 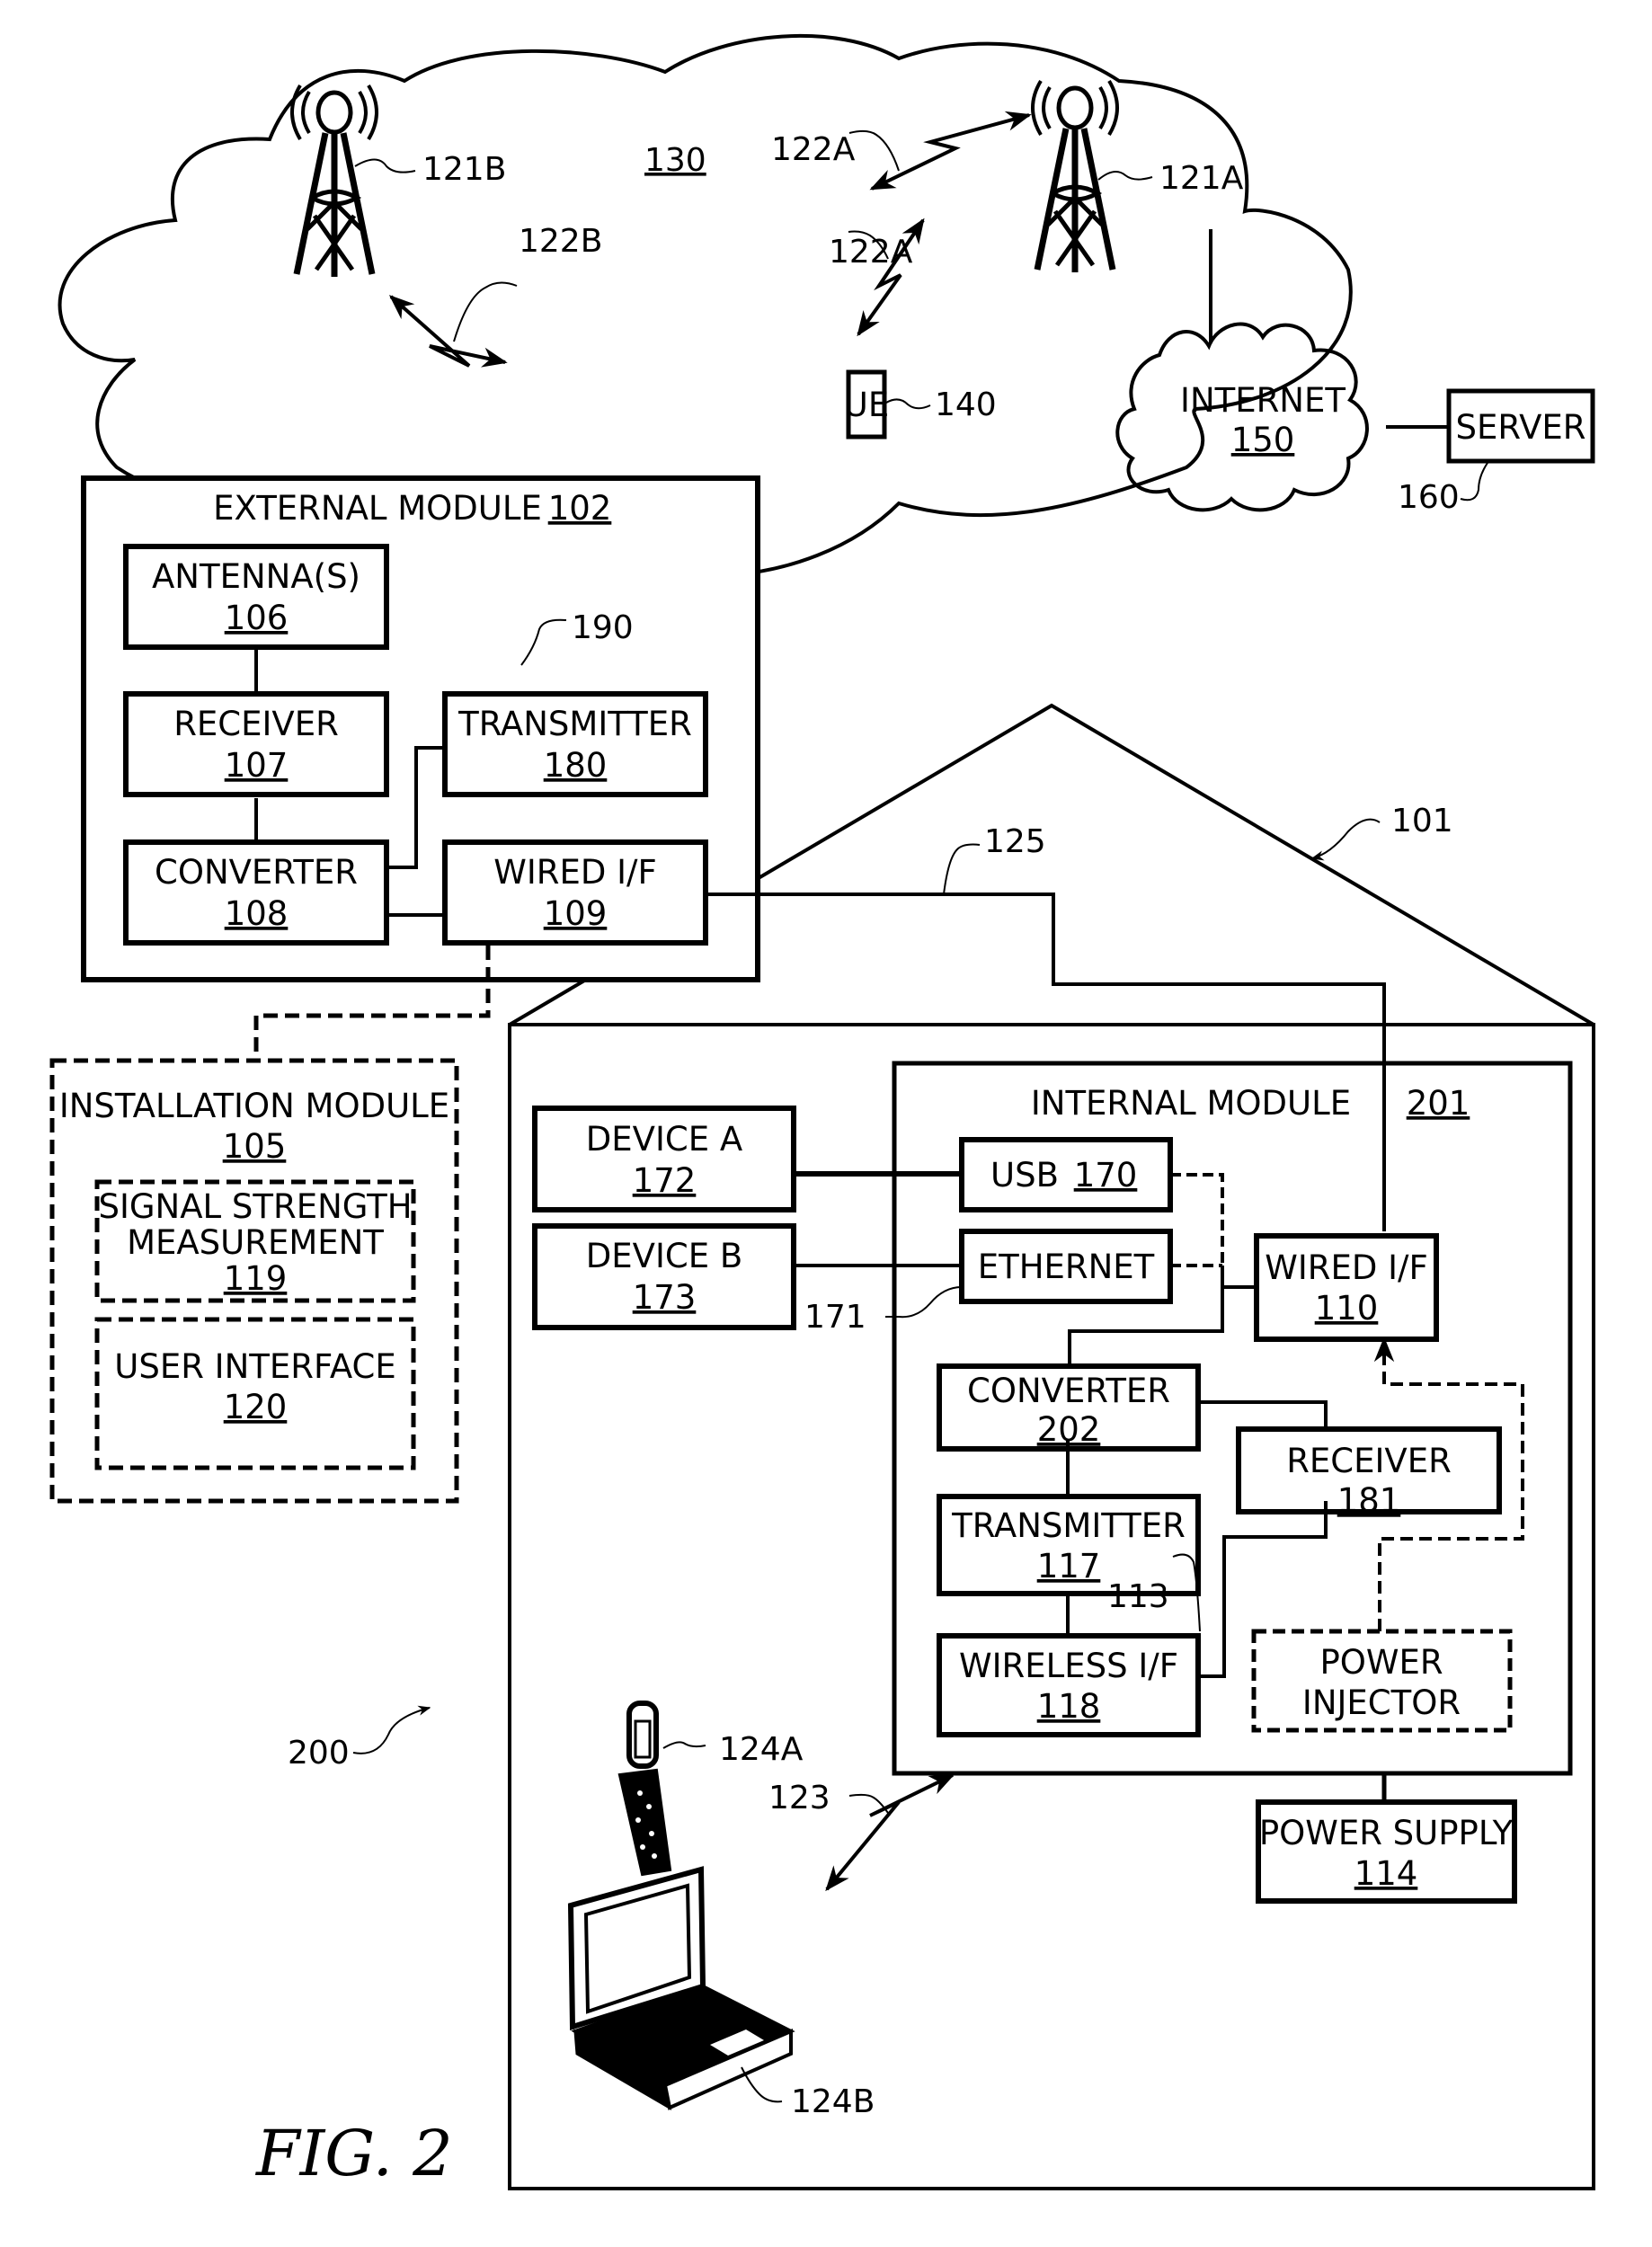 I want to click on user-interface-ref: 120, so click(x=256, y=1407).